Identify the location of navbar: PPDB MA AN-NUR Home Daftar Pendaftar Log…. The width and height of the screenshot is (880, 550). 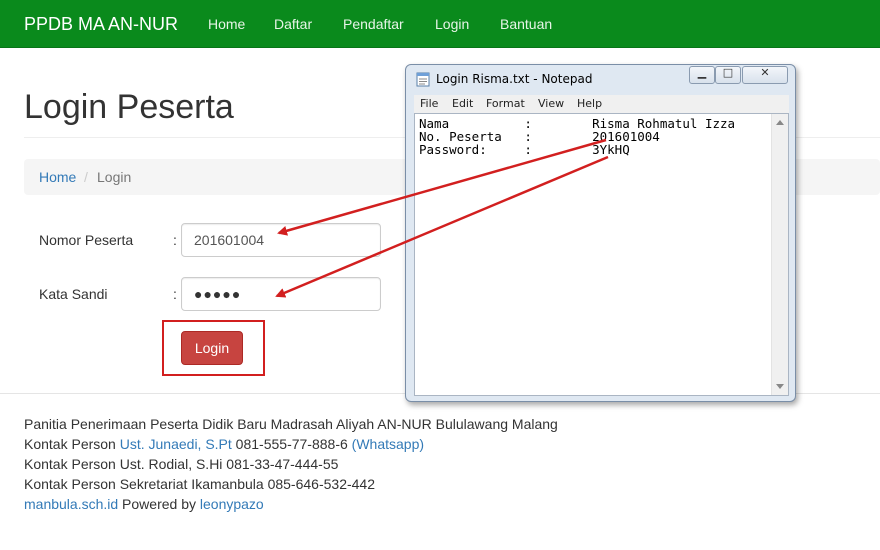
(440, 24).